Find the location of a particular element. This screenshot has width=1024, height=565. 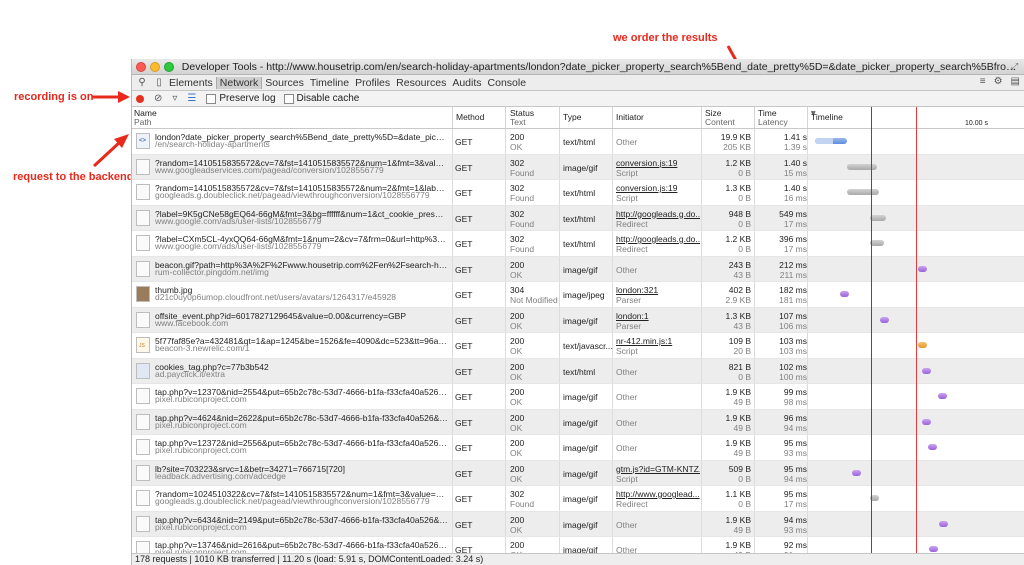

clear-icon: ⊘ is located at coordinates (158, 98).